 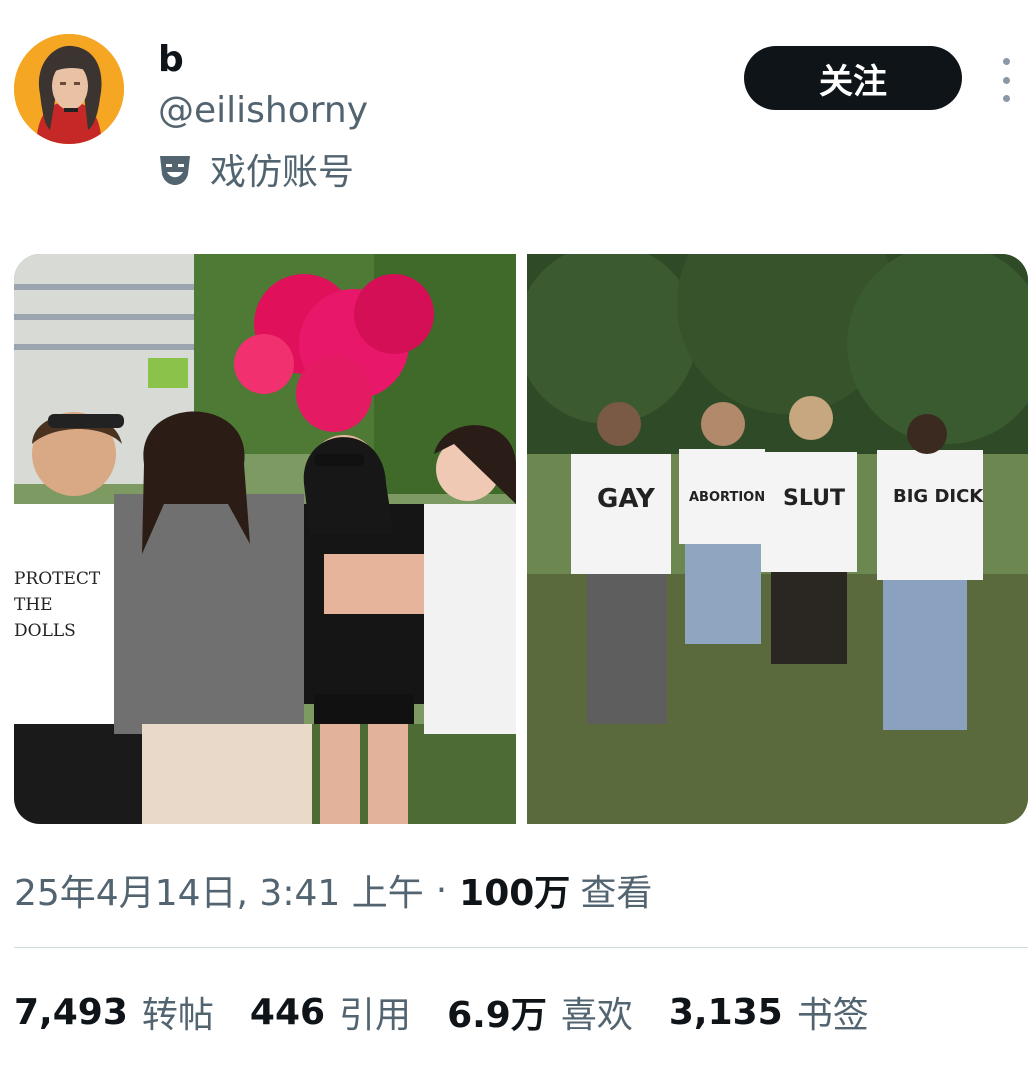 I want to click on stat-count: 446, so click(x=287, y=1012).